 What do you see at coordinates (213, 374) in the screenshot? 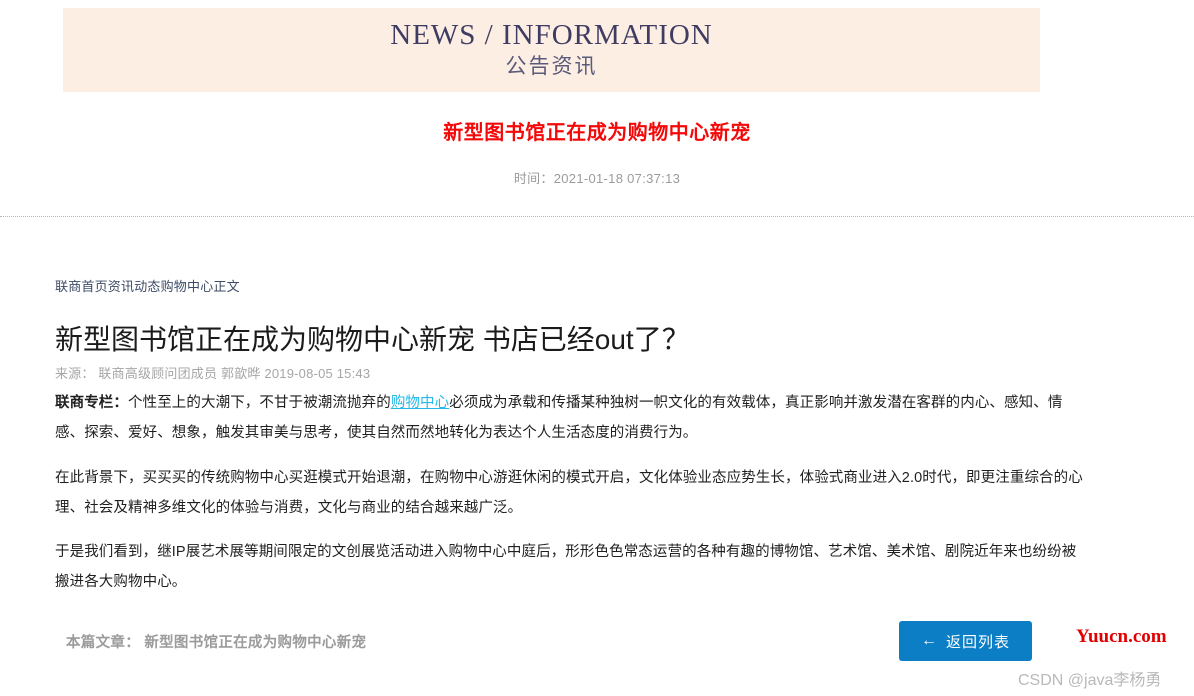
I see `article-source: 来源： 联商高级顾问团成员 郭歆晔 2019-08-05 15:43` at bounding box center [213, 374].